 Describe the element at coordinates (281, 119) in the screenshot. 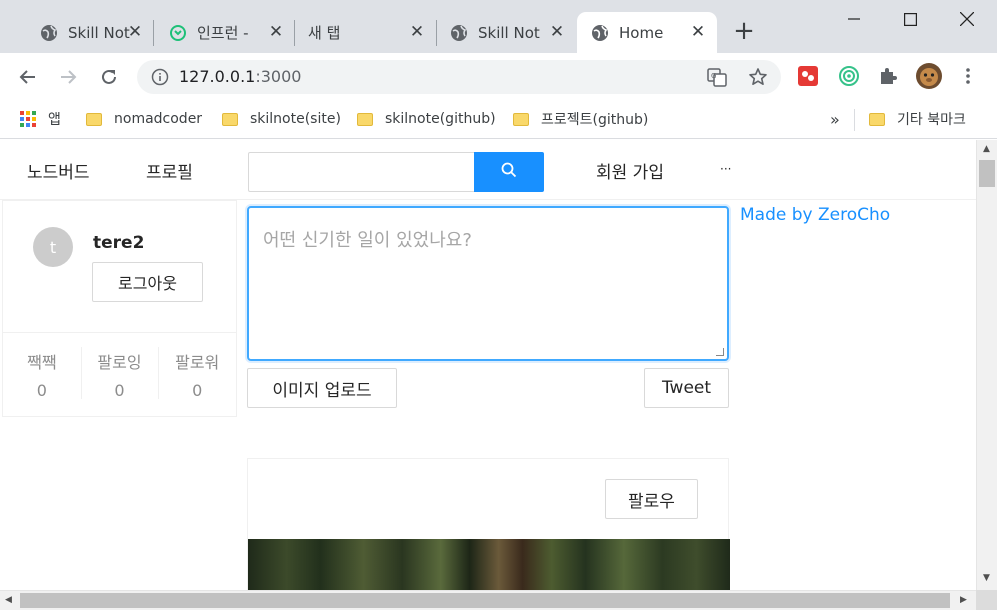

I see `bookmark-skilnote-site: skilnote(site)` at that location.